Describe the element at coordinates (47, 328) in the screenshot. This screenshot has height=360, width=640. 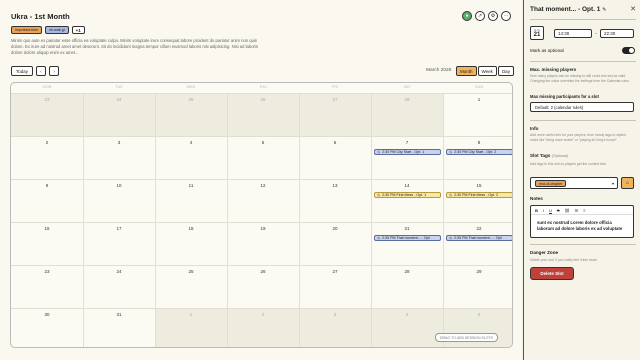
I see `day-cell: 30` at that location.